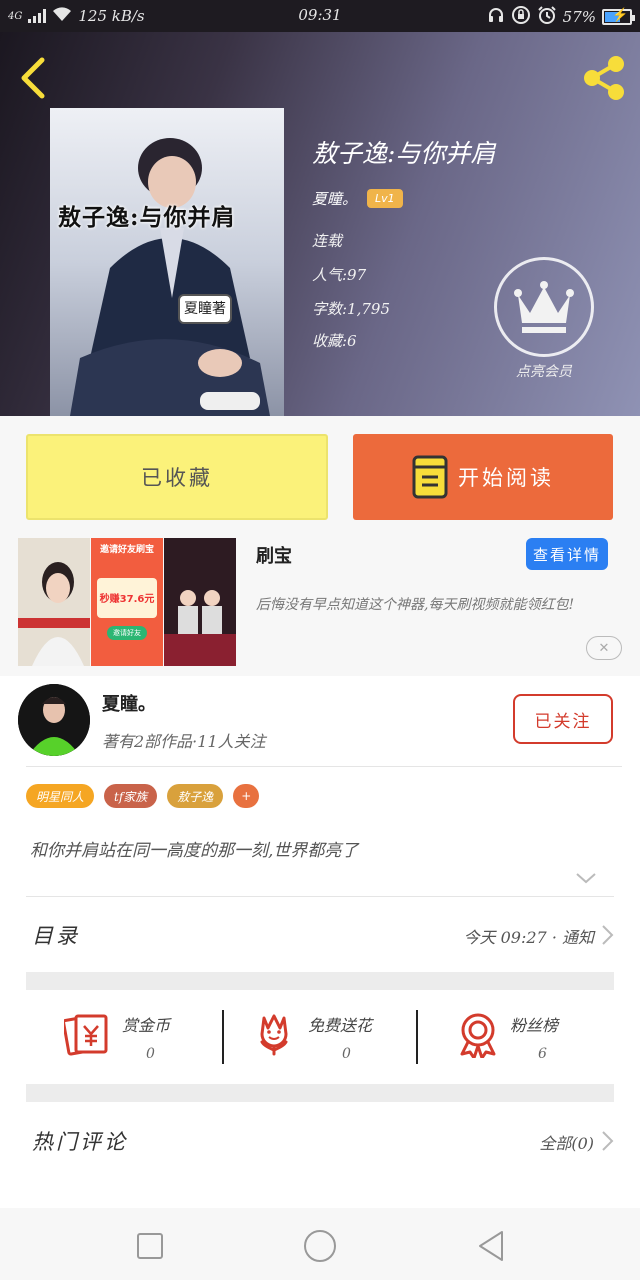 The width and height of the screenshot is (640, 1280). Describe the element at coordinates (320, 1141) in the screenshot. I see `hot-comments-row: 热门评论 全部(0)` at that location.